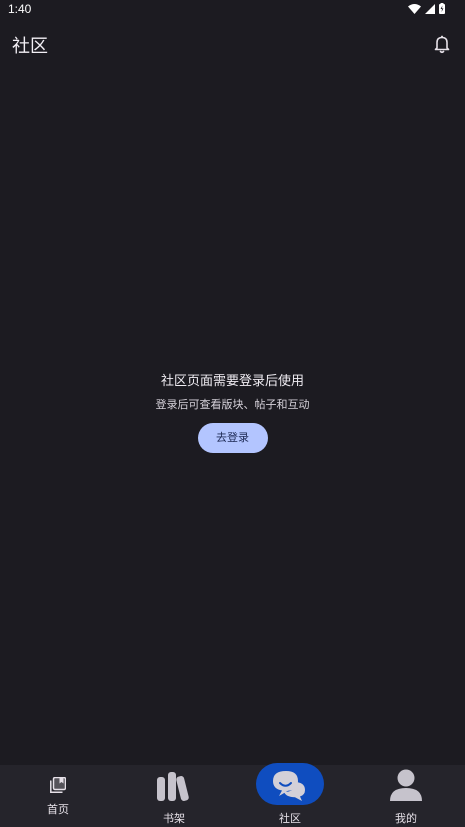 Image resolution: width=465 pixels, height=827 pixels. Describe the element at coordinates (232, 438) in the screenshot. I see `go-login-button: 去登录` at that location.